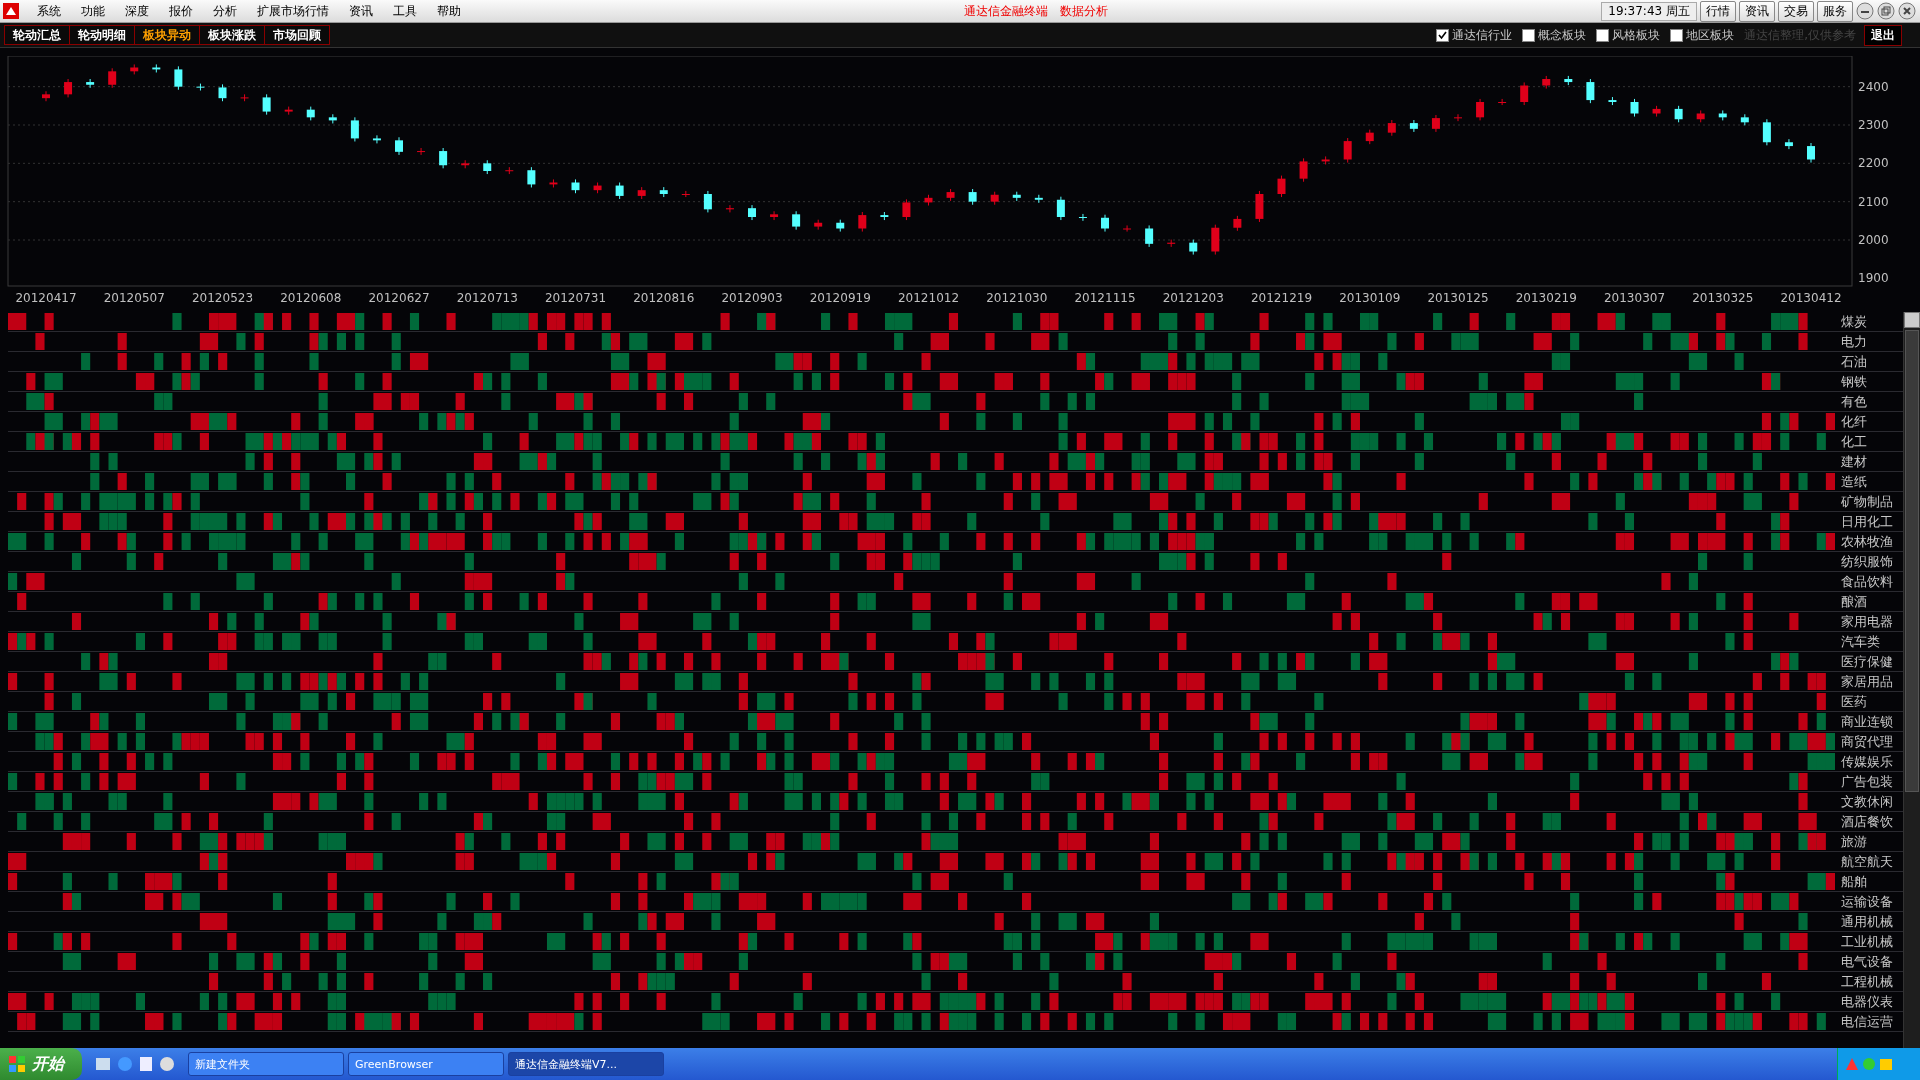  I want to click on y-tick-label: 1900, so click(1873, 278).